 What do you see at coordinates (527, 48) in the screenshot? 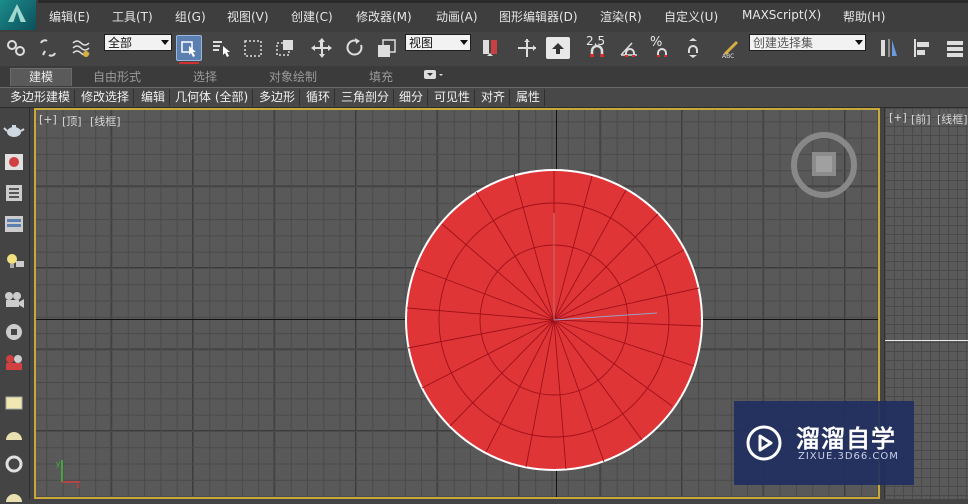
I see `manipulate-icon` at bounding box center [527, 48].